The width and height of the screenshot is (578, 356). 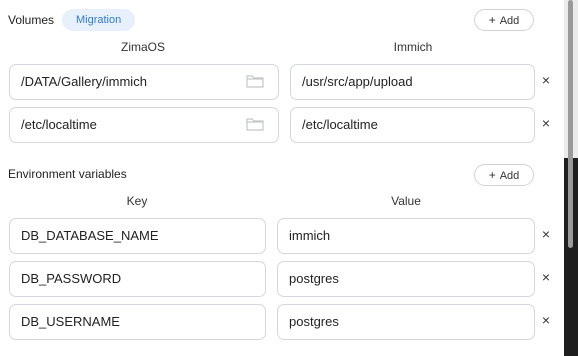 What do you see at coordinates (137, 279) in the screenshot?
I see `env-key-field: DB_PASSWORD` at bounding box center [137, 279].